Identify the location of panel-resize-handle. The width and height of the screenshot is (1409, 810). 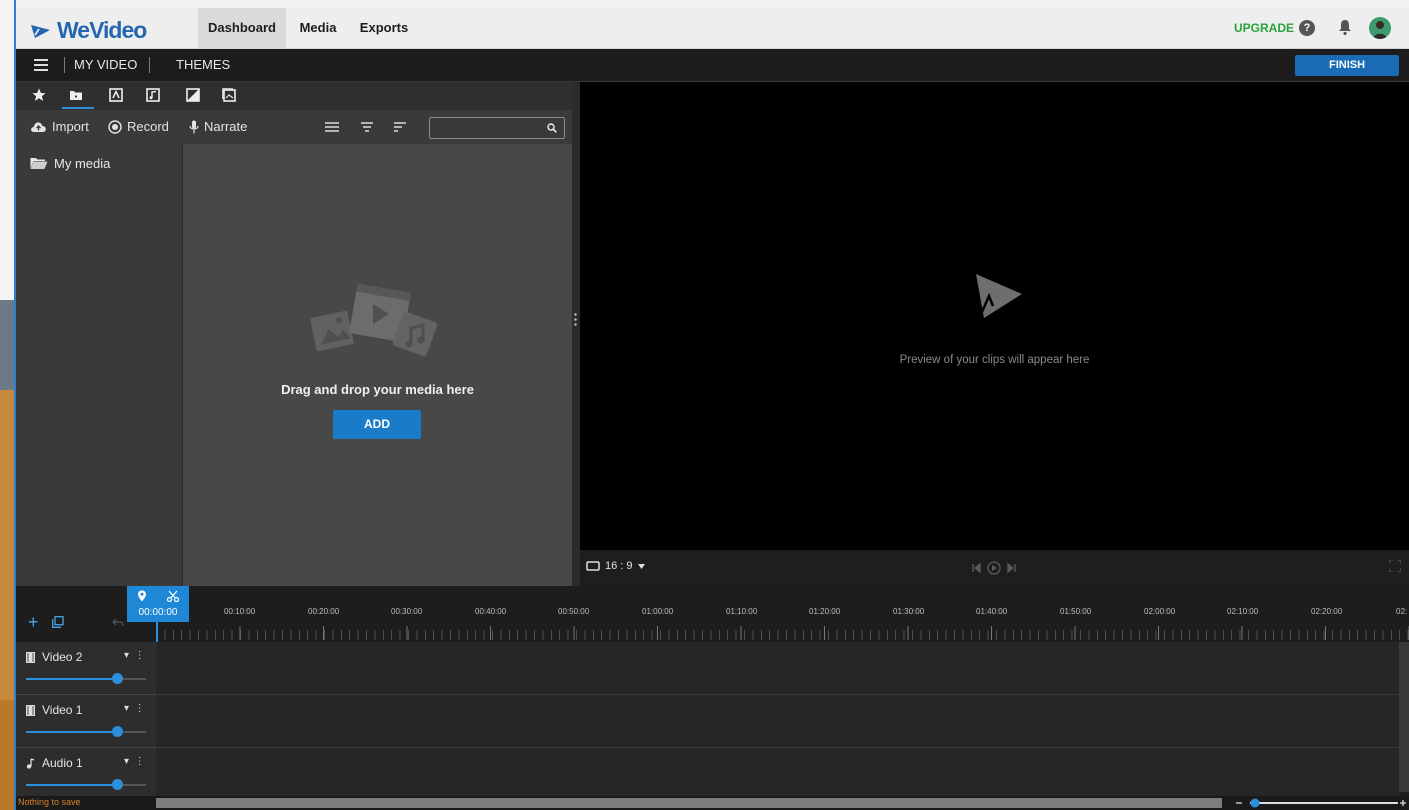
(576, 334).